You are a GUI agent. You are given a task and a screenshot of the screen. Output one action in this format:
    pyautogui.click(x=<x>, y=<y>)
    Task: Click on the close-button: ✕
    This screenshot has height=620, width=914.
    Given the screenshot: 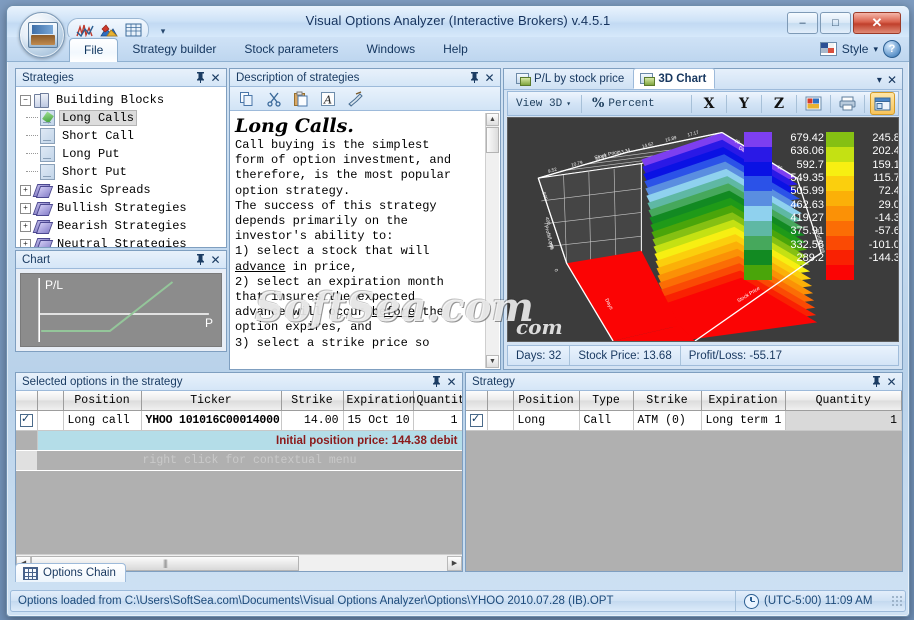 What is the action you would take?
    pyautogui.click(x=877, y=23)
    